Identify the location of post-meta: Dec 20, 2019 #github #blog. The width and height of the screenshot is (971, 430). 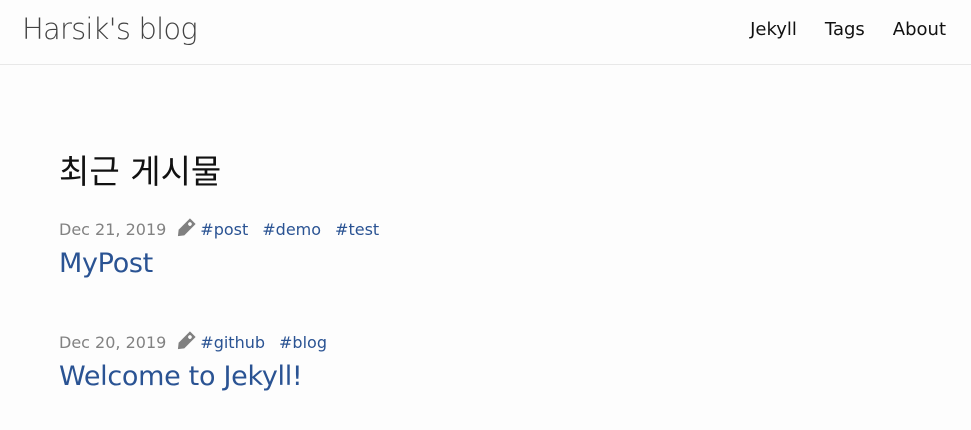
(200, 342).